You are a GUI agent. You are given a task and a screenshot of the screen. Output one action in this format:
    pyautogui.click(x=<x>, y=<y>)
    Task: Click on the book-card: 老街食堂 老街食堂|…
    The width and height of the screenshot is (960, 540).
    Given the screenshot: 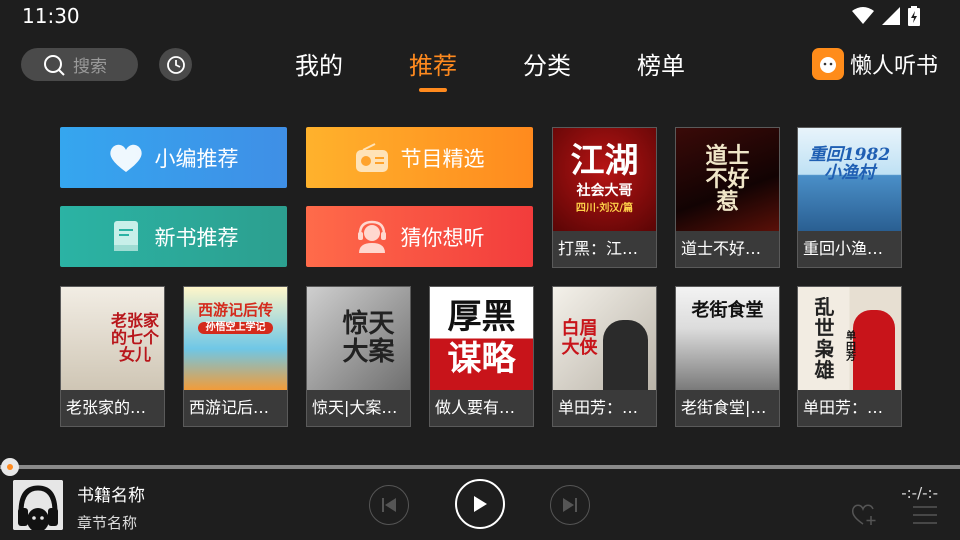 What is the action you would take?
    pyautogui.click(x=727, y=356)
    